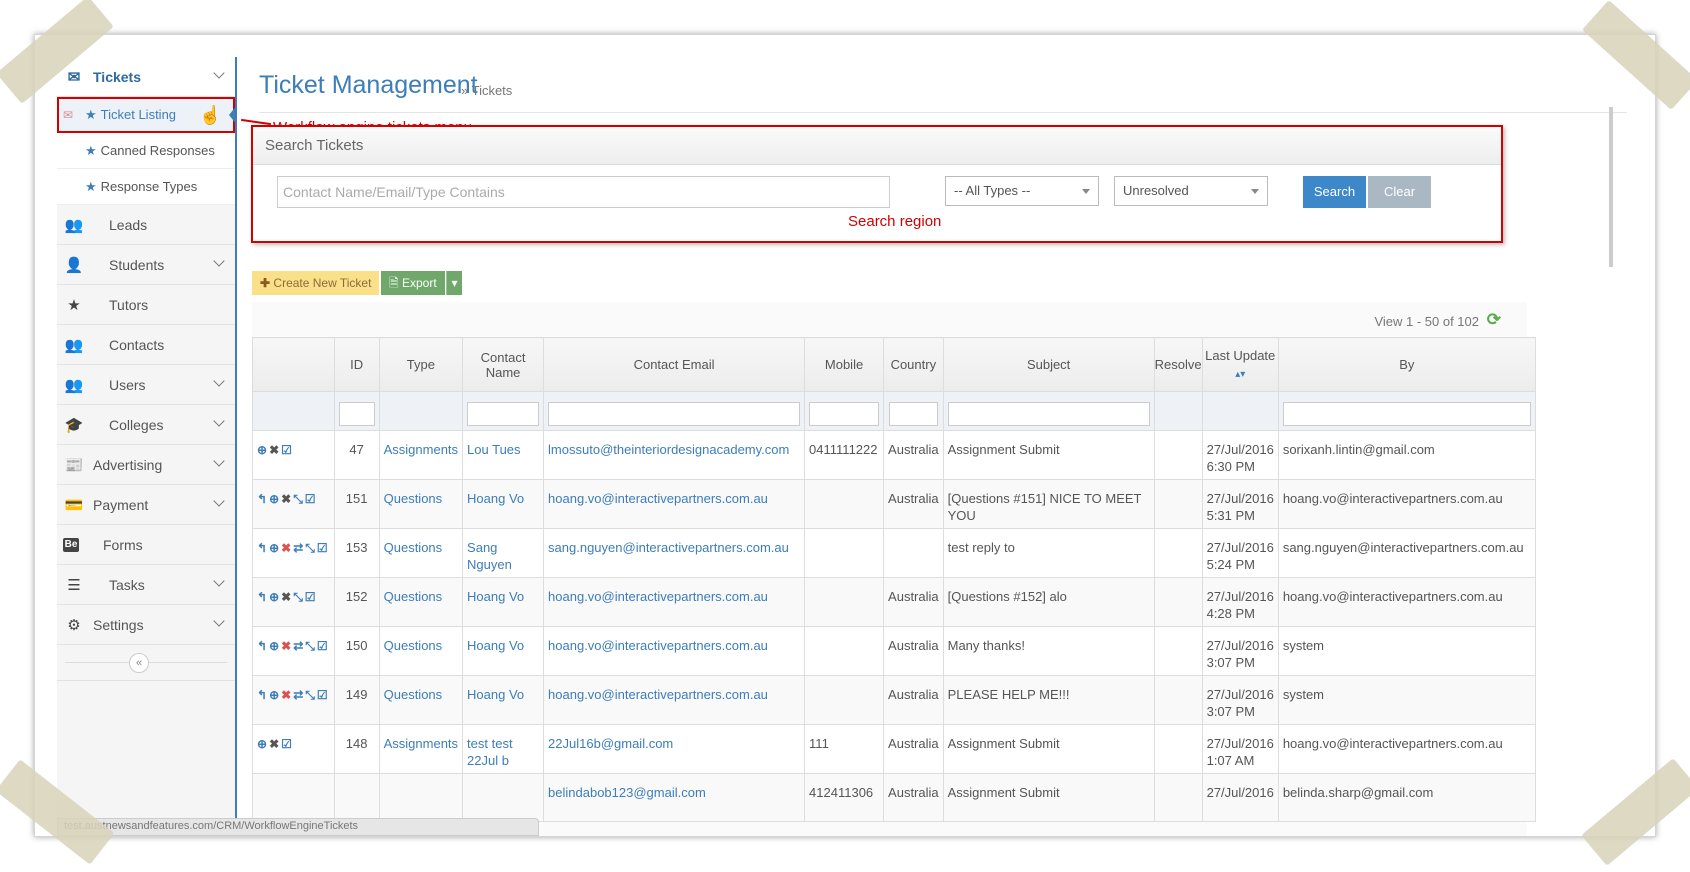 The width and height of the screenshot is (1690, 872). Describe the element at coordinates (413, 283) in the screenshot. I see `export-button: 🗎 Export` at that location.